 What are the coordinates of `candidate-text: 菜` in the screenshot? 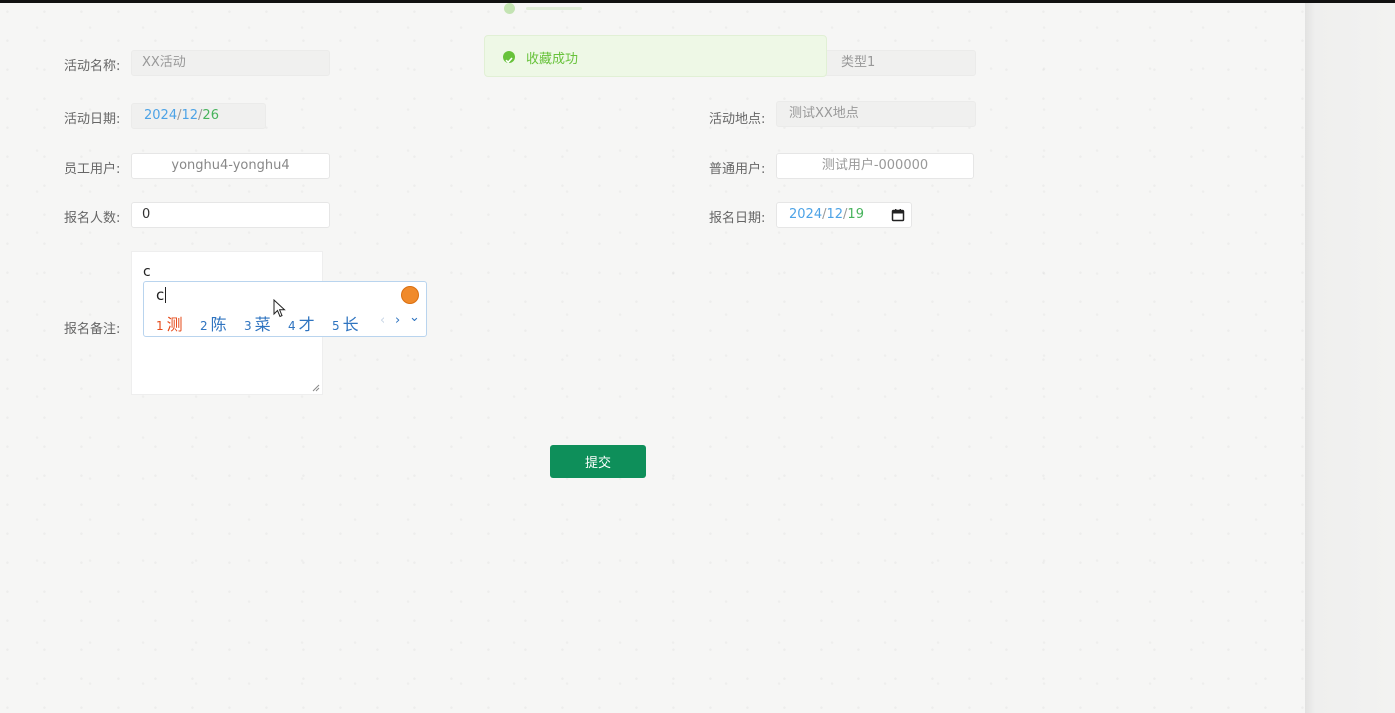 It's located at (262, 324).